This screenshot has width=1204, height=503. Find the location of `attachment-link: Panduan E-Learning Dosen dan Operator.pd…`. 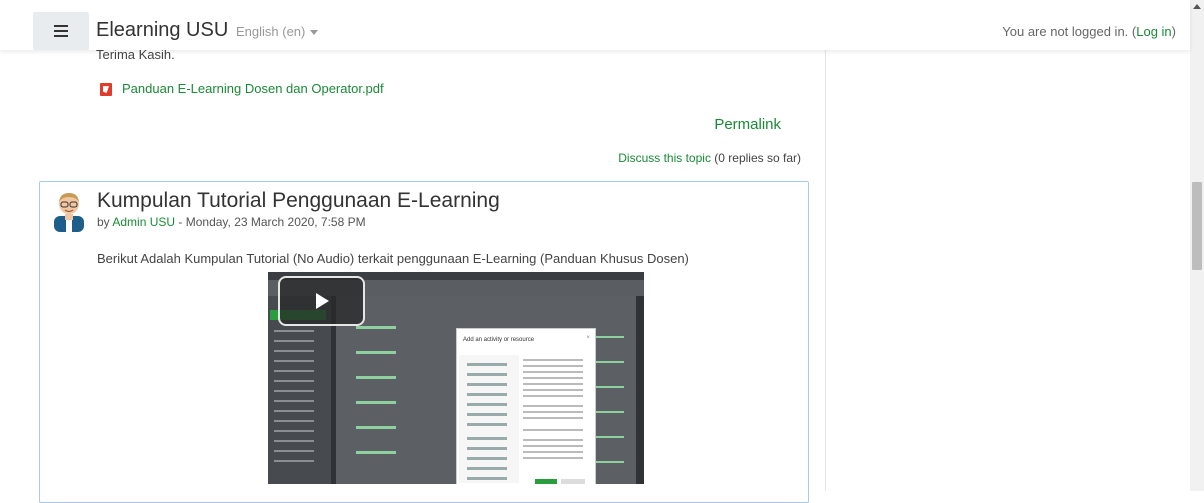

attachment-link: Panduan E-Learning Dosen dan Operator.pd… is located at coordinates (253, 88).